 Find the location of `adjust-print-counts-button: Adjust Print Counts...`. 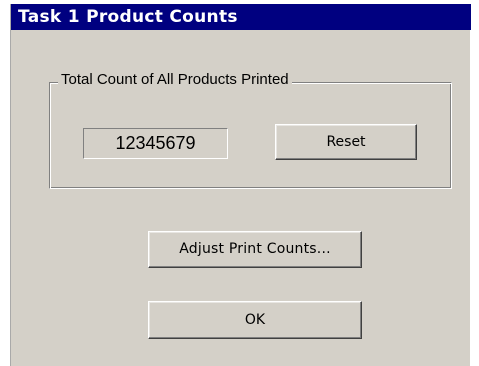

adjust-print-counts-button: Adjust Print Counts... is located at coordinates (255, 249).